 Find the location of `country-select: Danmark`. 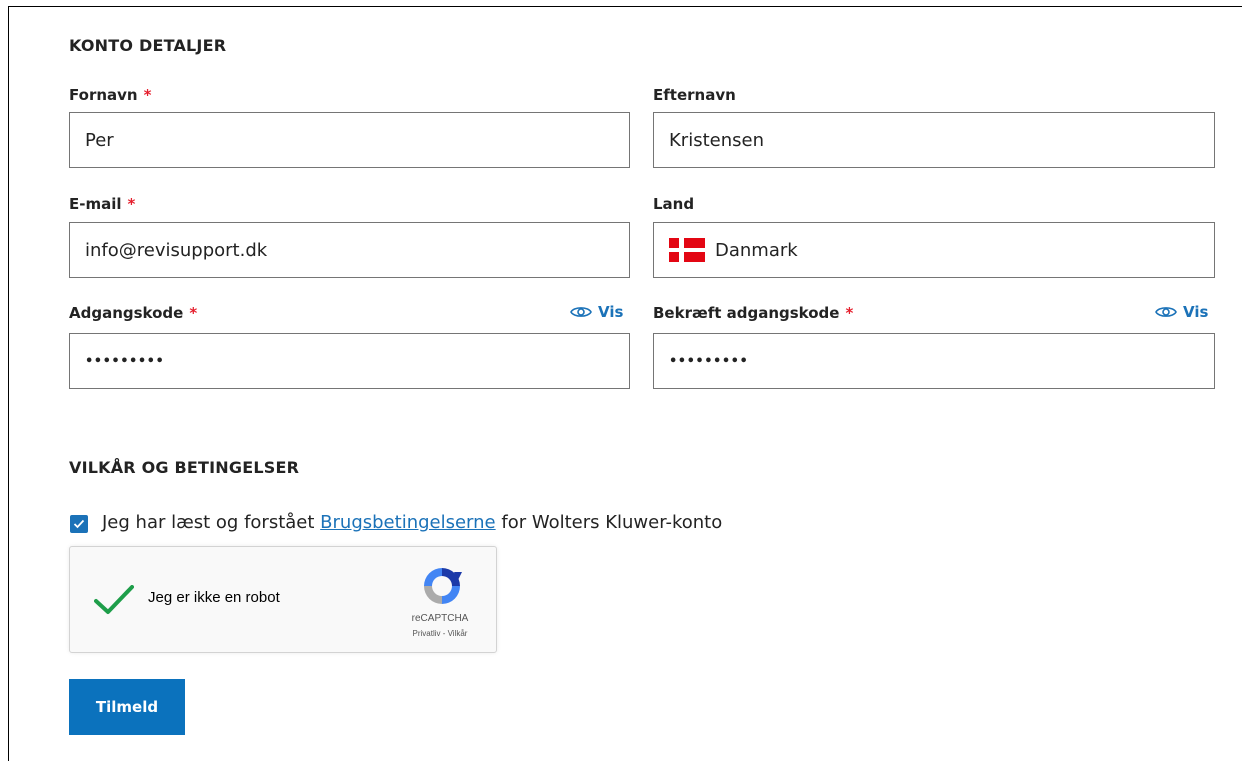

country-select: Danmark is located at coordinates (934, 250).